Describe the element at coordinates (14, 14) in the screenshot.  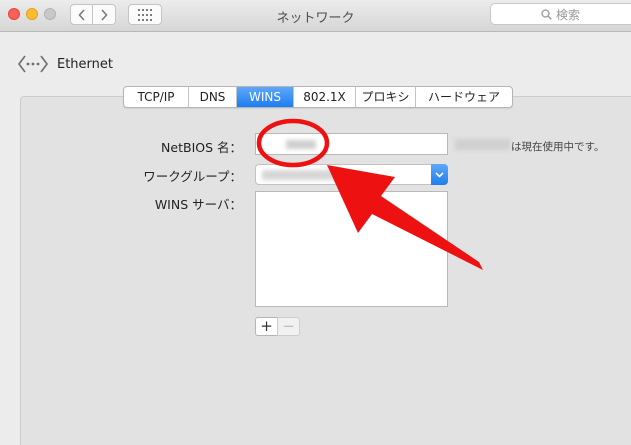
I see `close-window-button` at that location.